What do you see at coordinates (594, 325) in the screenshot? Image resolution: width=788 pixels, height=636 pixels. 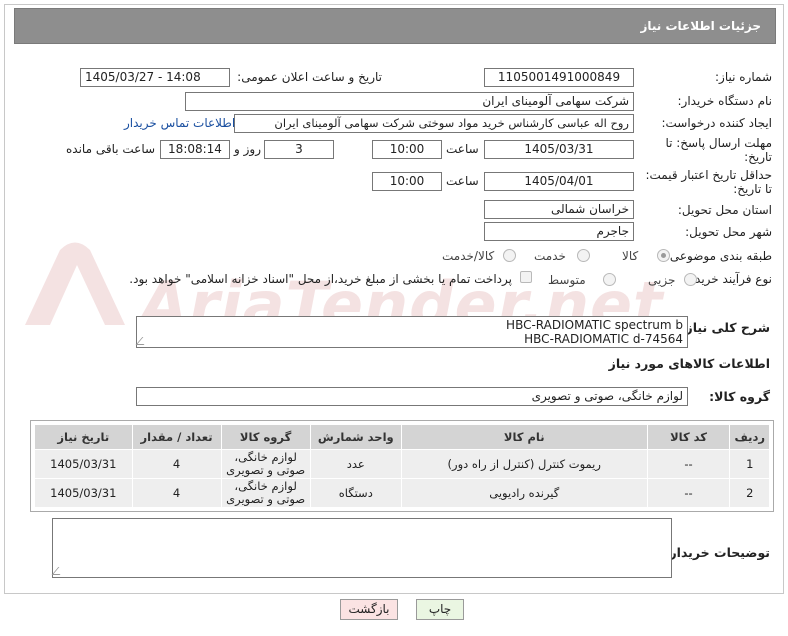 I see `description-line-1: HBC-RADIOMATIC spectrum b` at bounding box center [594, 325].